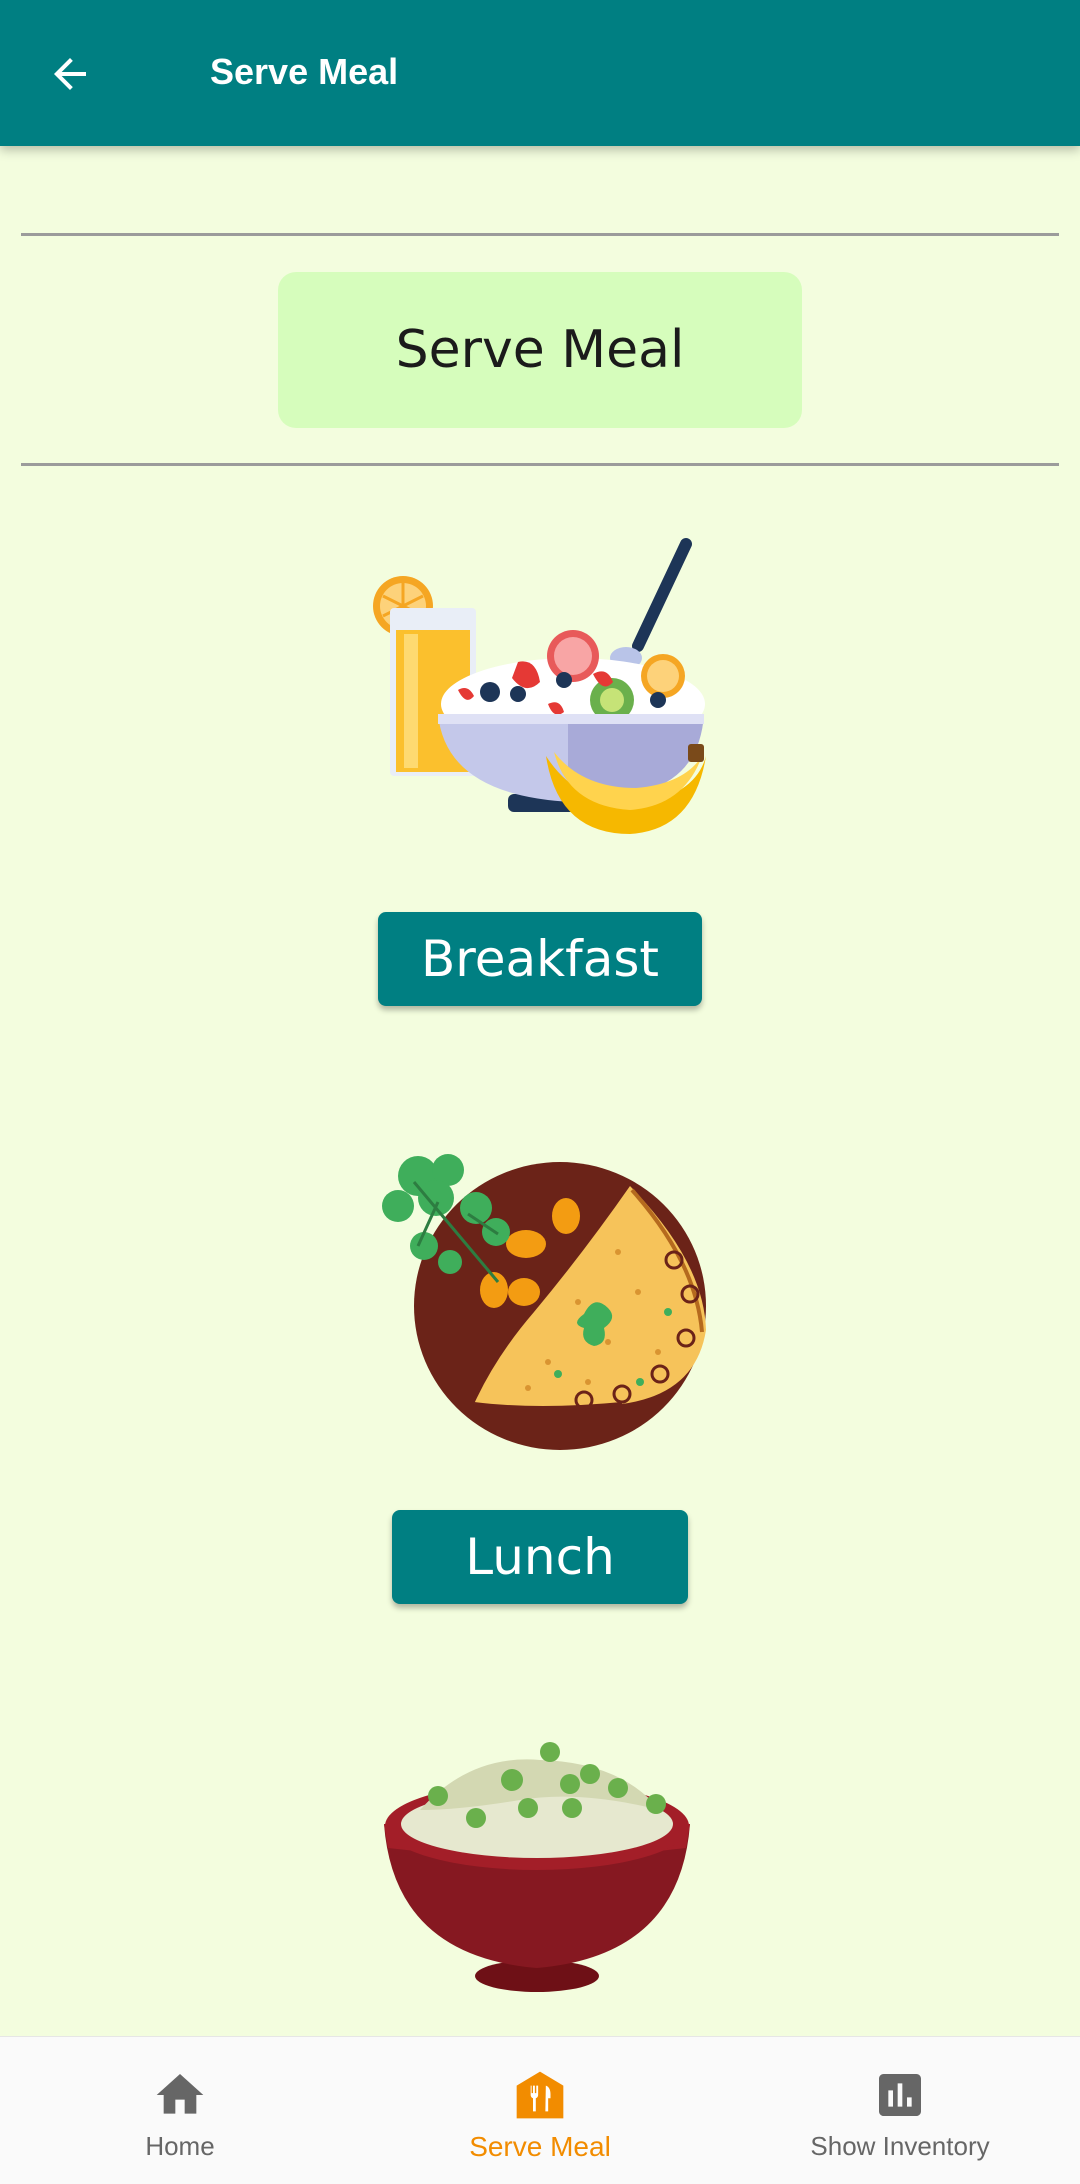 The height and width of the screenshot is (2184, 1080). Describe the element at coordinates (180, 2146) in the screenshot. I see `nav-label-home: Home` at that location.